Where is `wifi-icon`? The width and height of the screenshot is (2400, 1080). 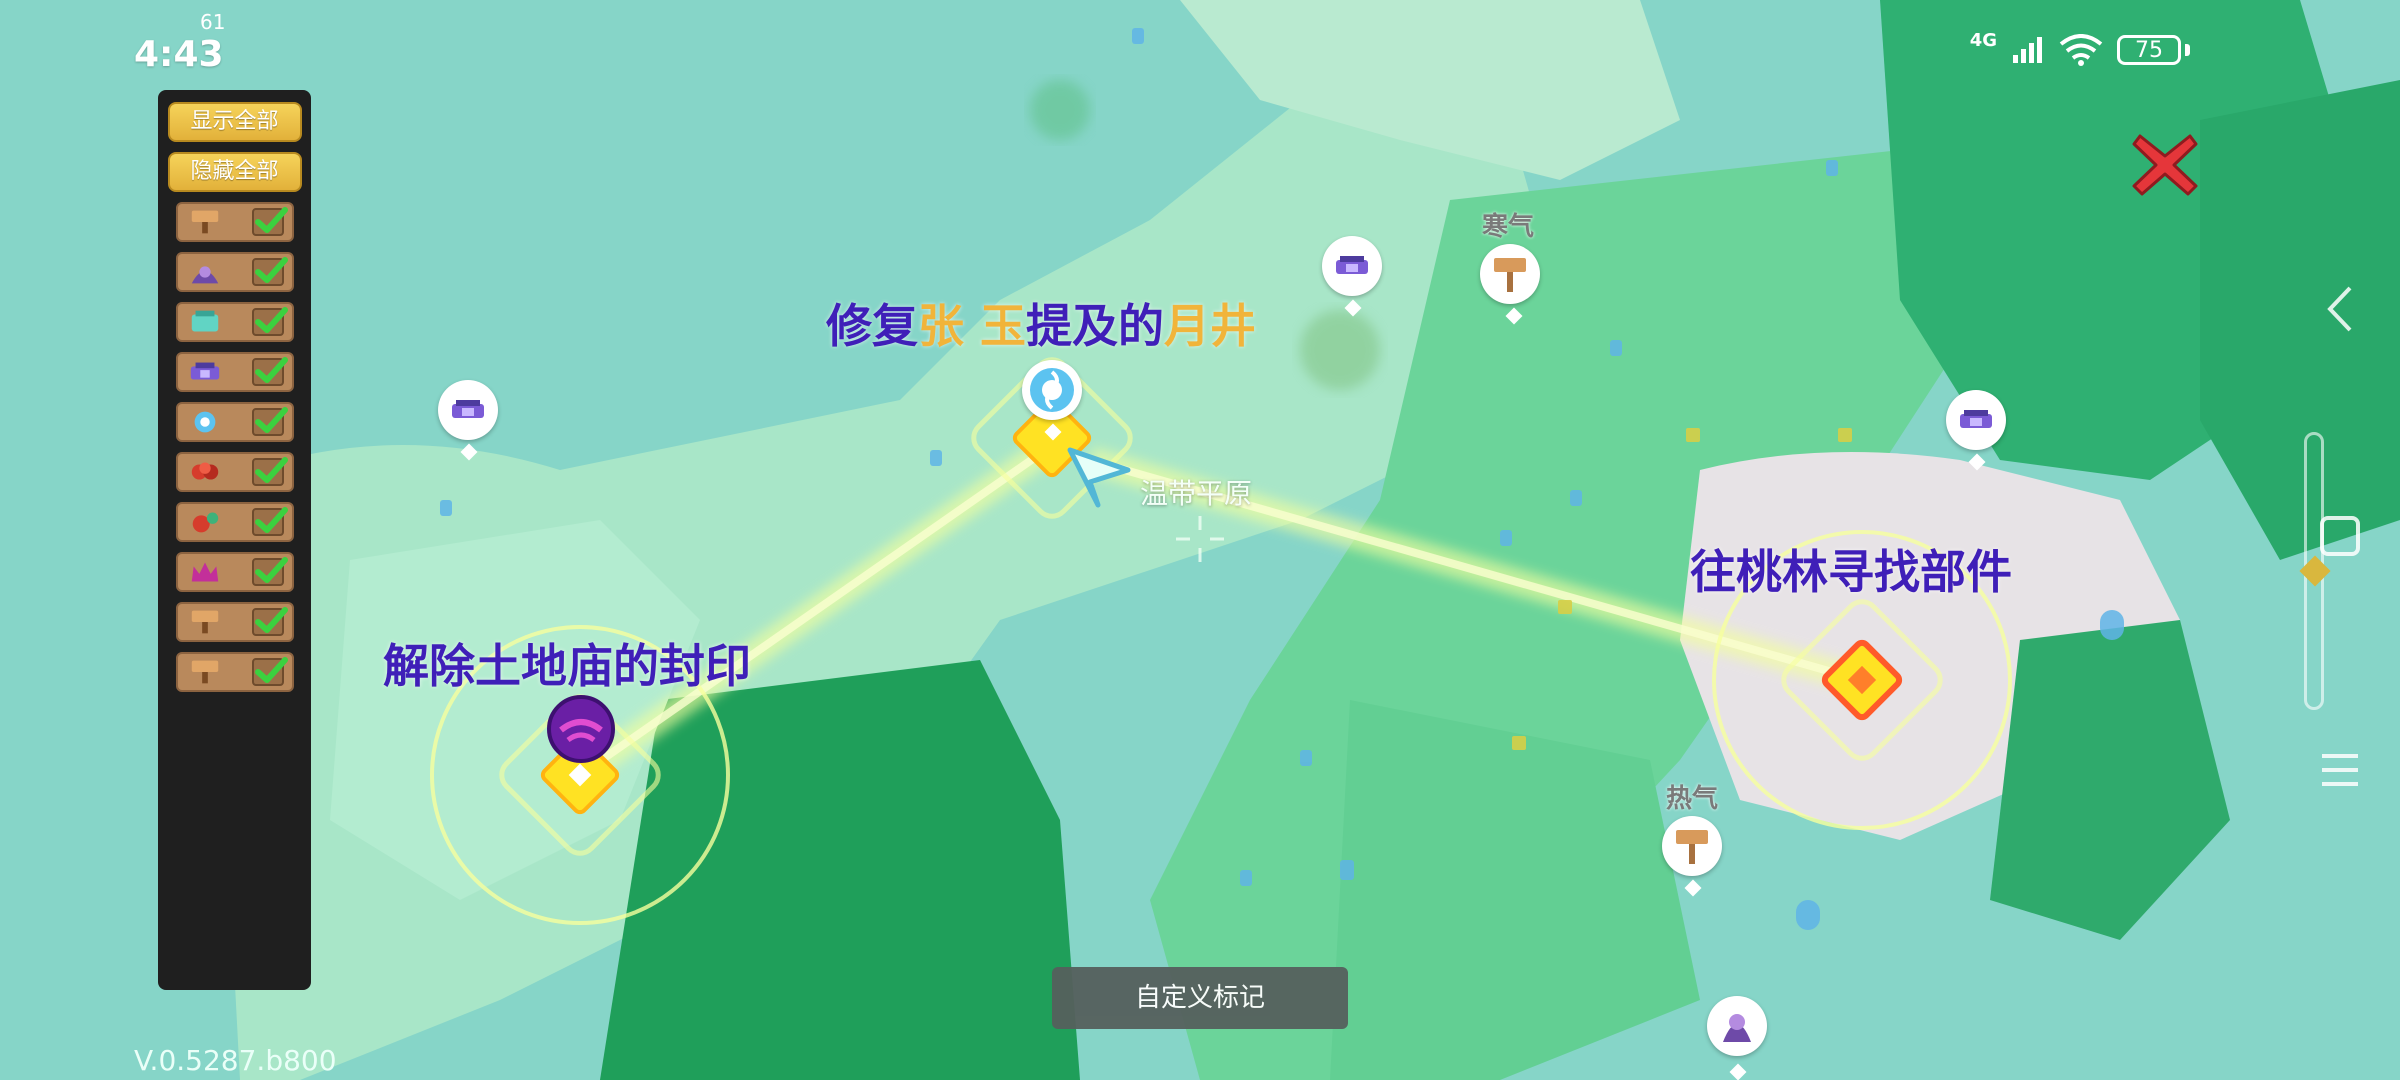
wifi-icon is located at coordinates (2081, 50).